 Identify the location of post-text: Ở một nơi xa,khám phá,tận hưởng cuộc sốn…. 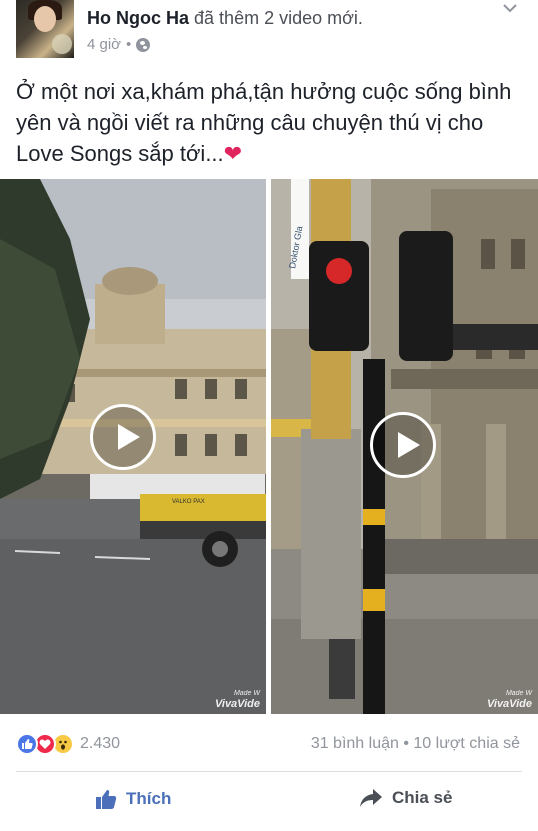
(271, 122).